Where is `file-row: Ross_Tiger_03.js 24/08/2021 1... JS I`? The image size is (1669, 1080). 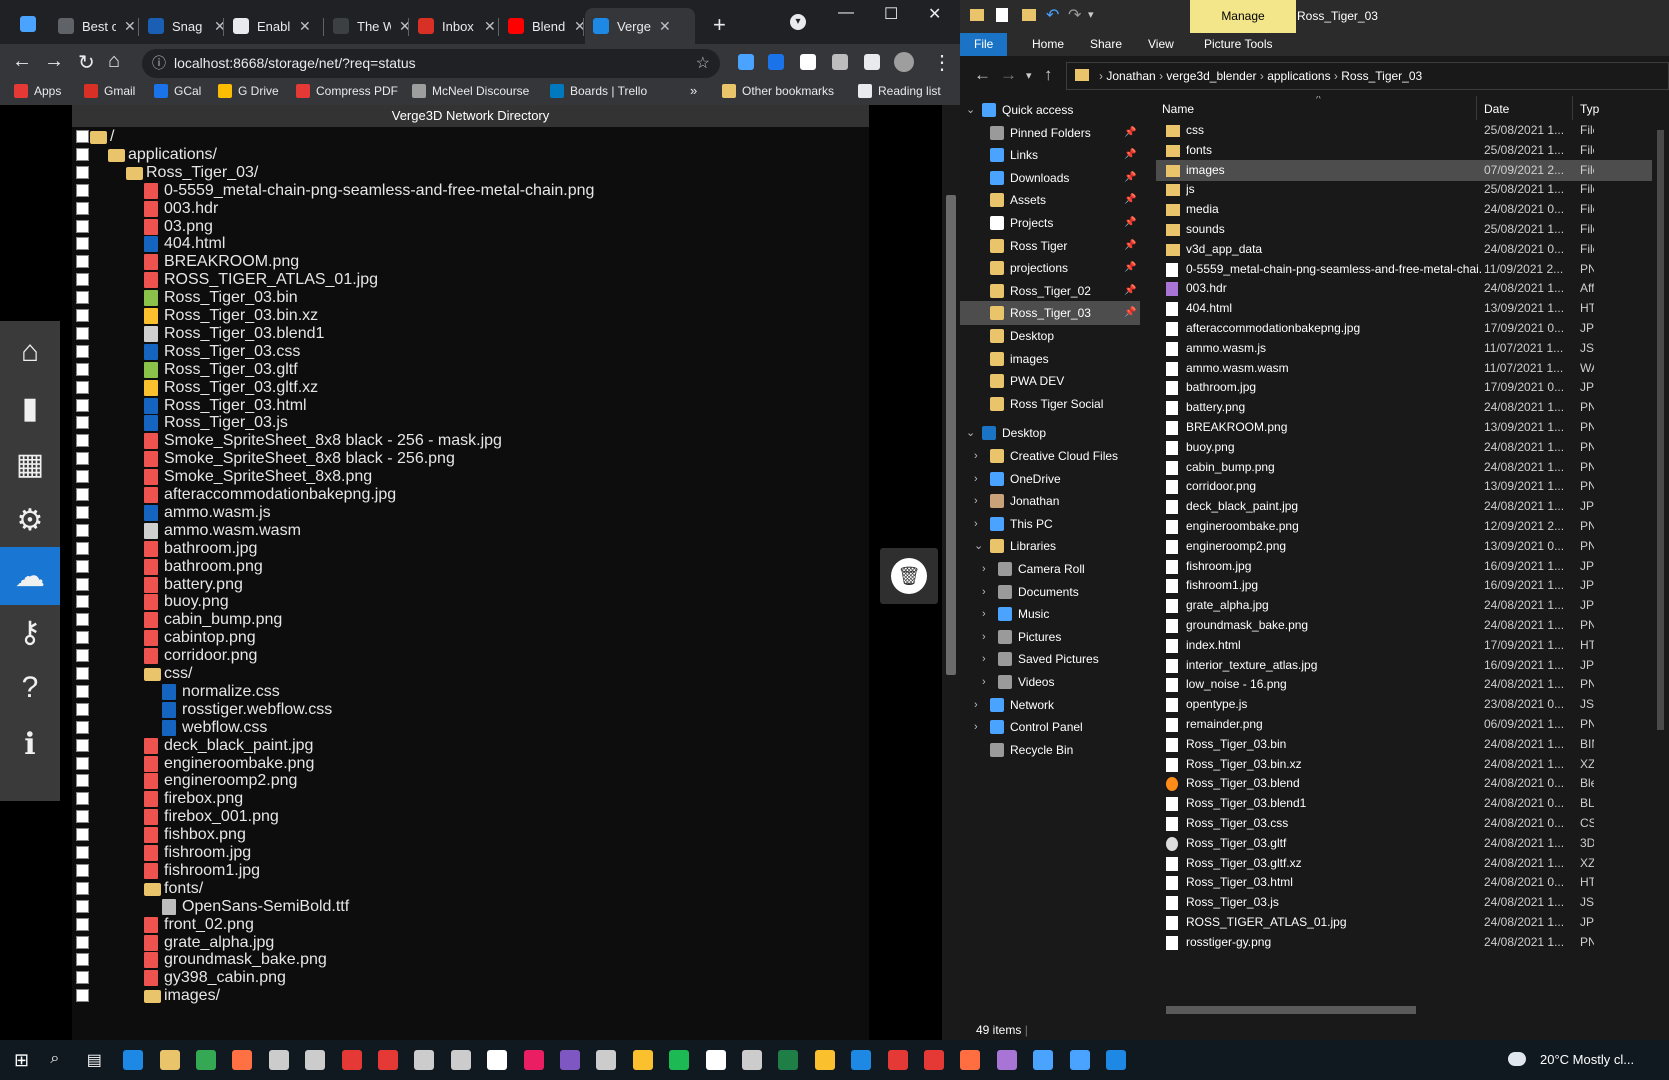
file-row: Ross_Tiger_03.js 24/08/2021 1... JS I is located at coordinates (1404, 902).